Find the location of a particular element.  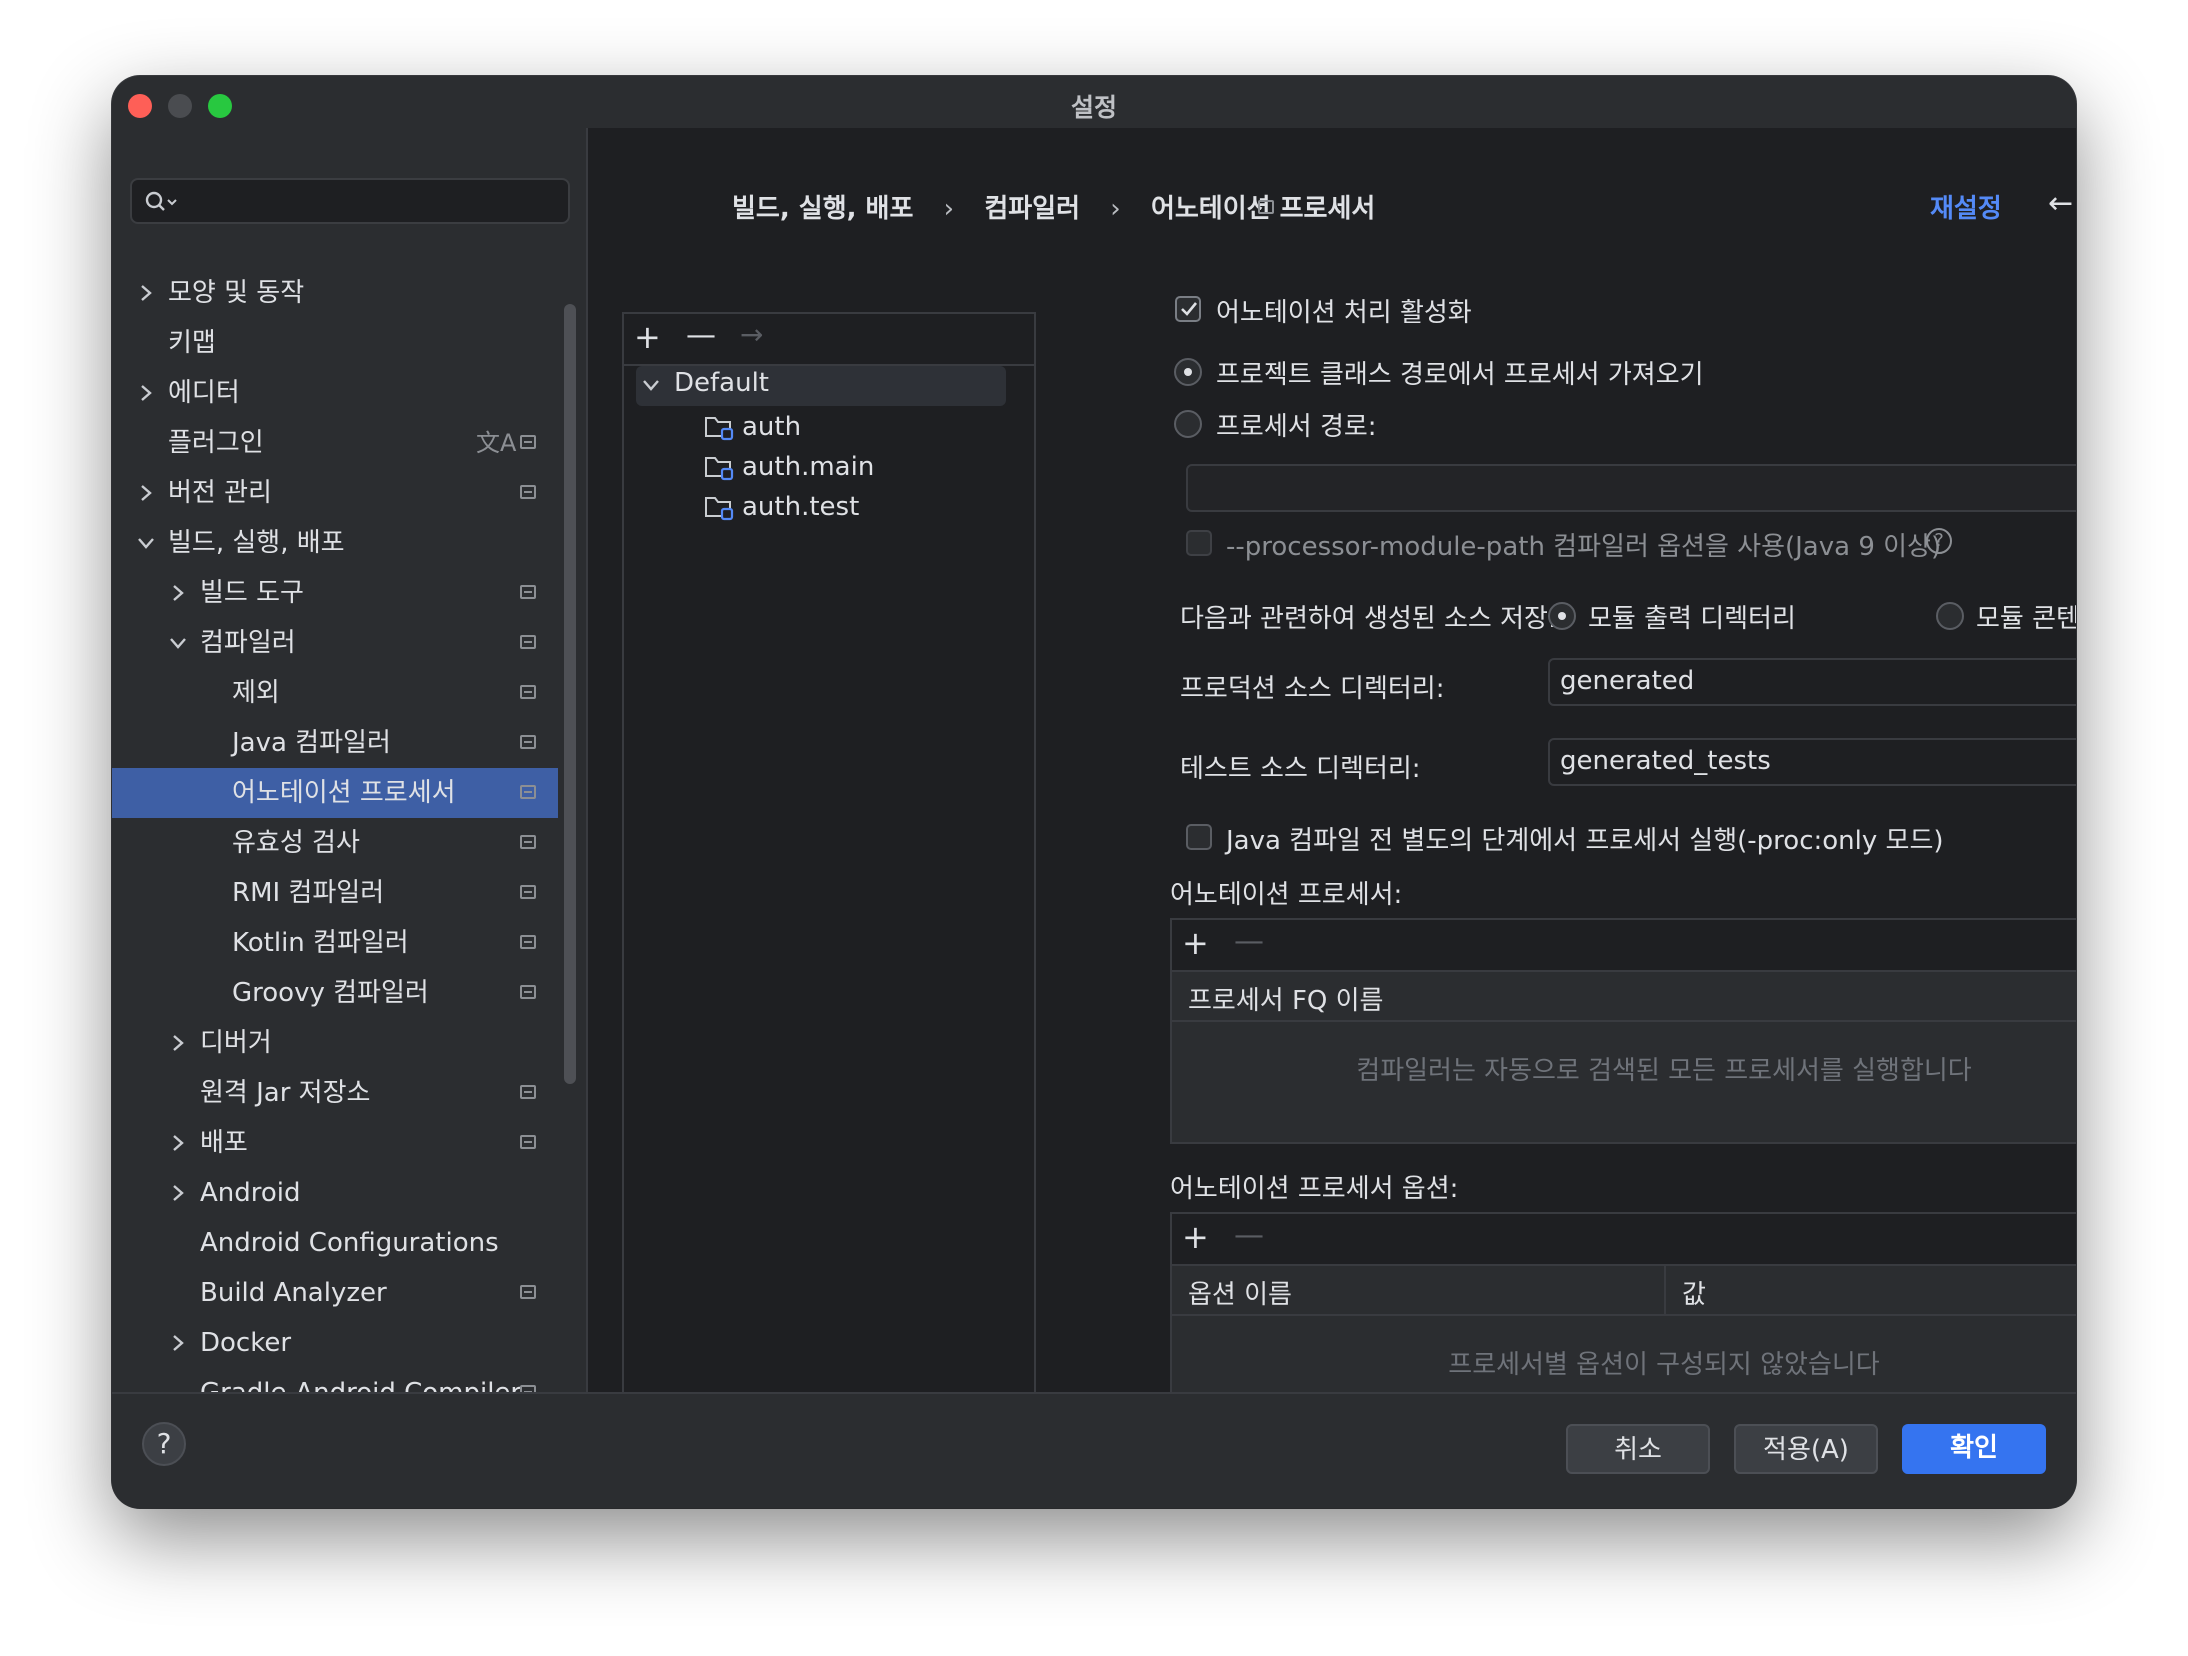

processor-fq-name-column: 프로세서 FQ 이름 is located at coordinates (1285, 998).